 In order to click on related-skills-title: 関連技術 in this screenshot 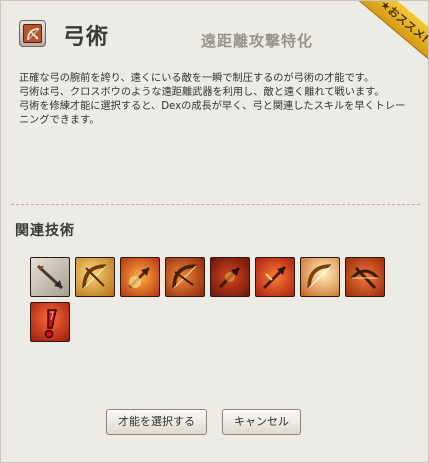, I will do `click(45, 231)`.